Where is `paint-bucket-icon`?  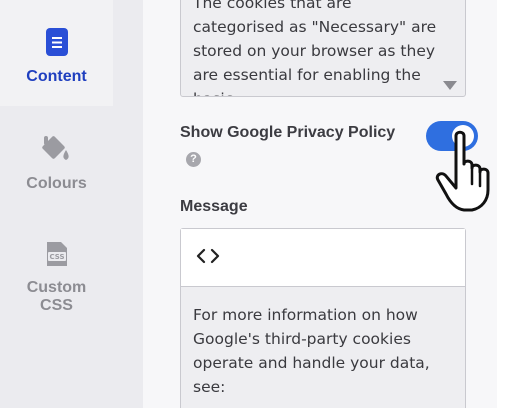
paint-bucket-icon is located at coordinates (57, 149).